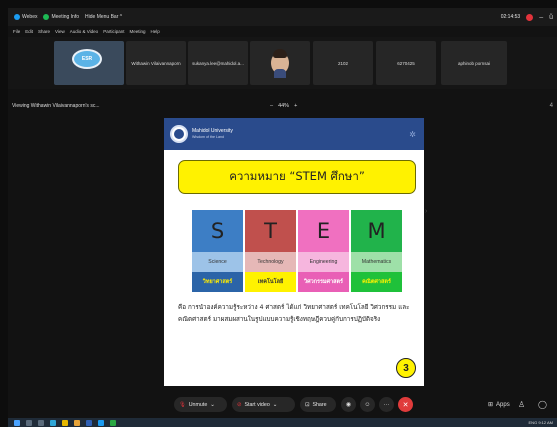 The width and height of the screenshot is (557, 427). What do you see at coordinates (307, 404) in the screenshot?
I see `share-icon: ⊡` at bounding box center [307, 404].